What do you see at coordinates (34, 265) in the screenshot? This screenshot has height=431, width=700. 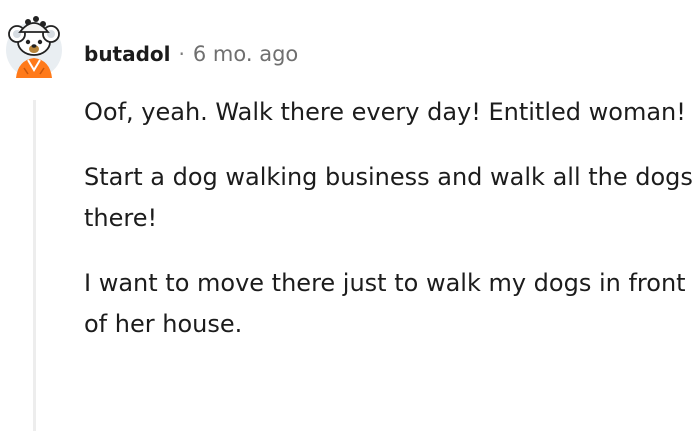 I see `thread-collapse-line` at bounding box center [34, 265].